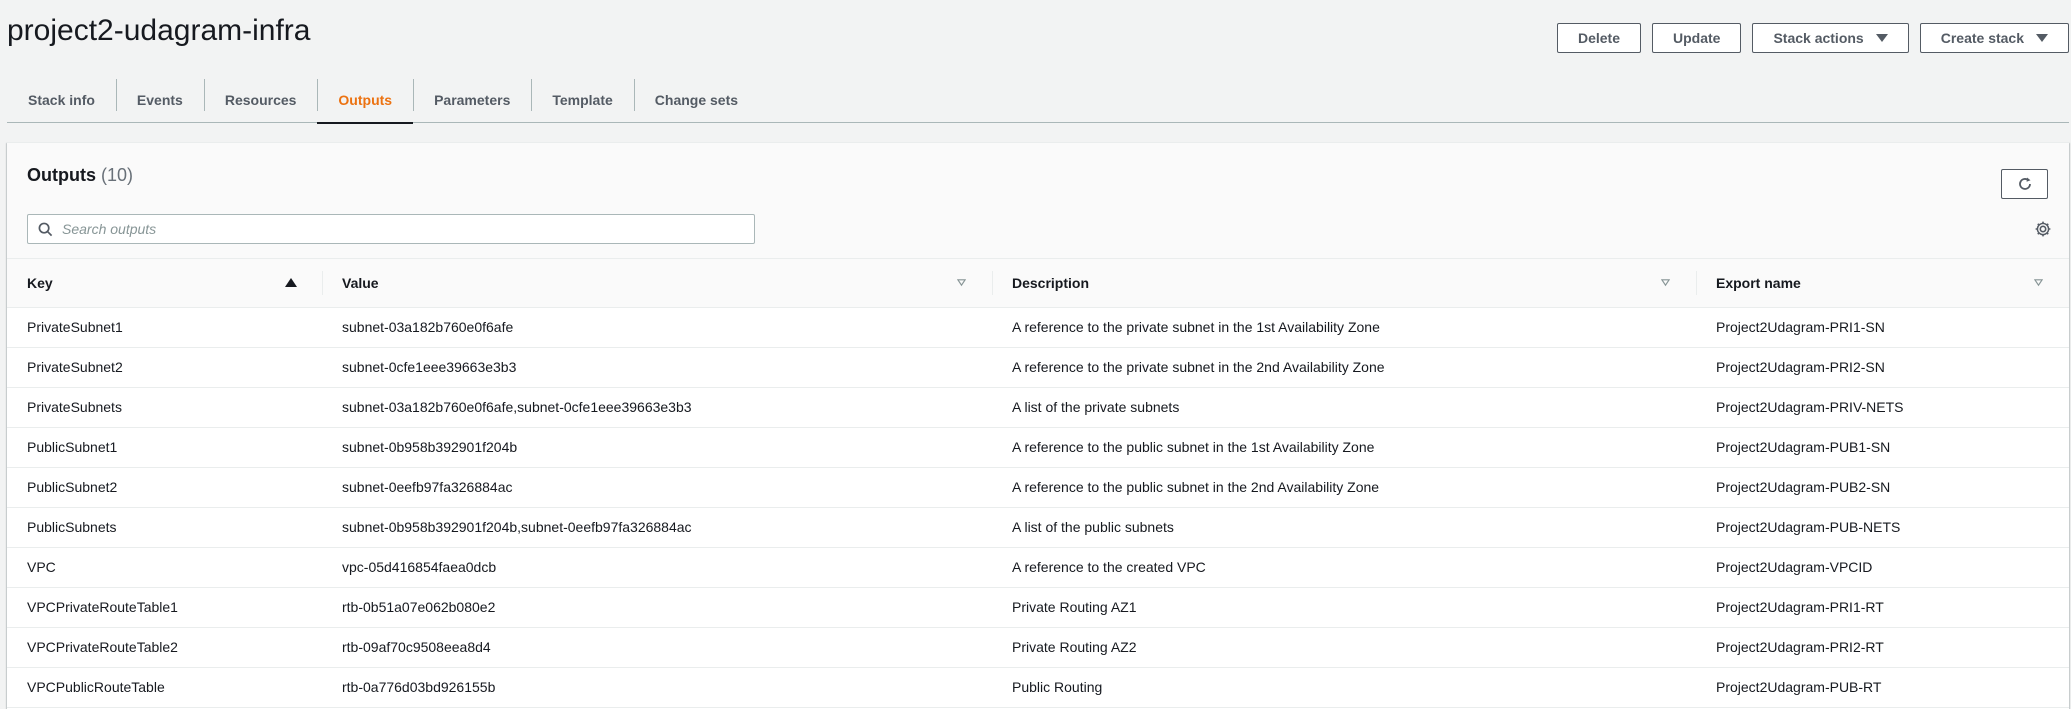 The height and width of the screenshot is (709, 2071). Describe the element at coordinates (61, 175) in the screenshot. I see `outputs-title: Outputs` at that location.